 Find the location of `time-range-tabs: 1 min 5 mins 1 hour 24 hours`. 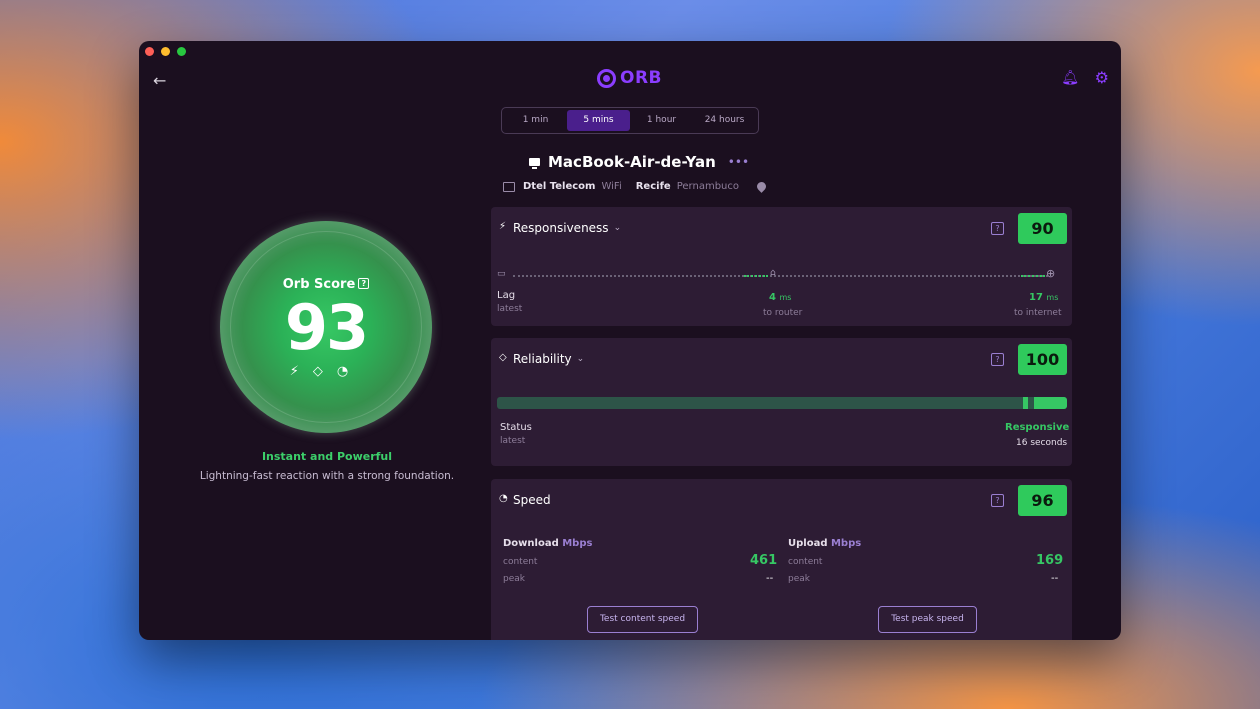

time-range-tabs: 1 min 5 mins 1 hour 24 hours is located at coordinates (630, 120).